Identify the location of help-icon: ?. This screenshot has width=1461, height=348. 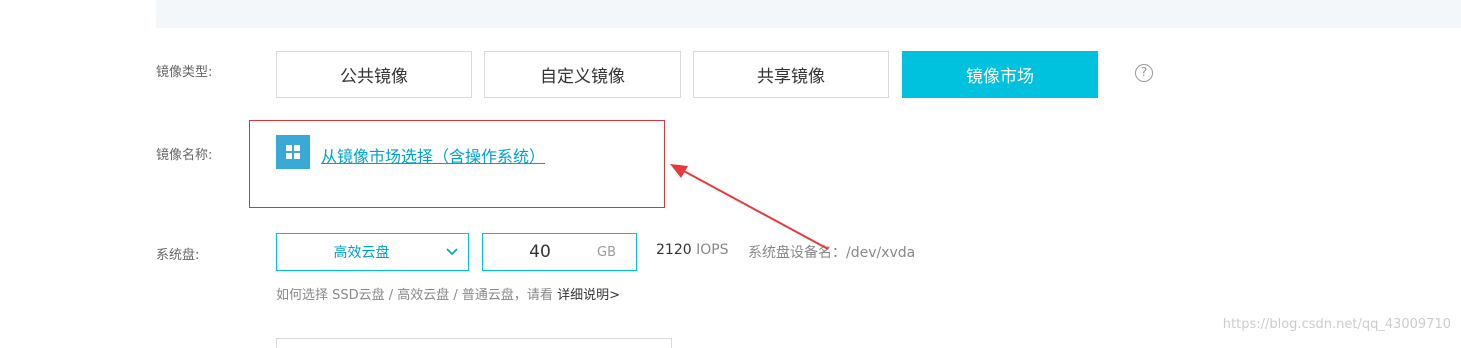
(1144, 73).